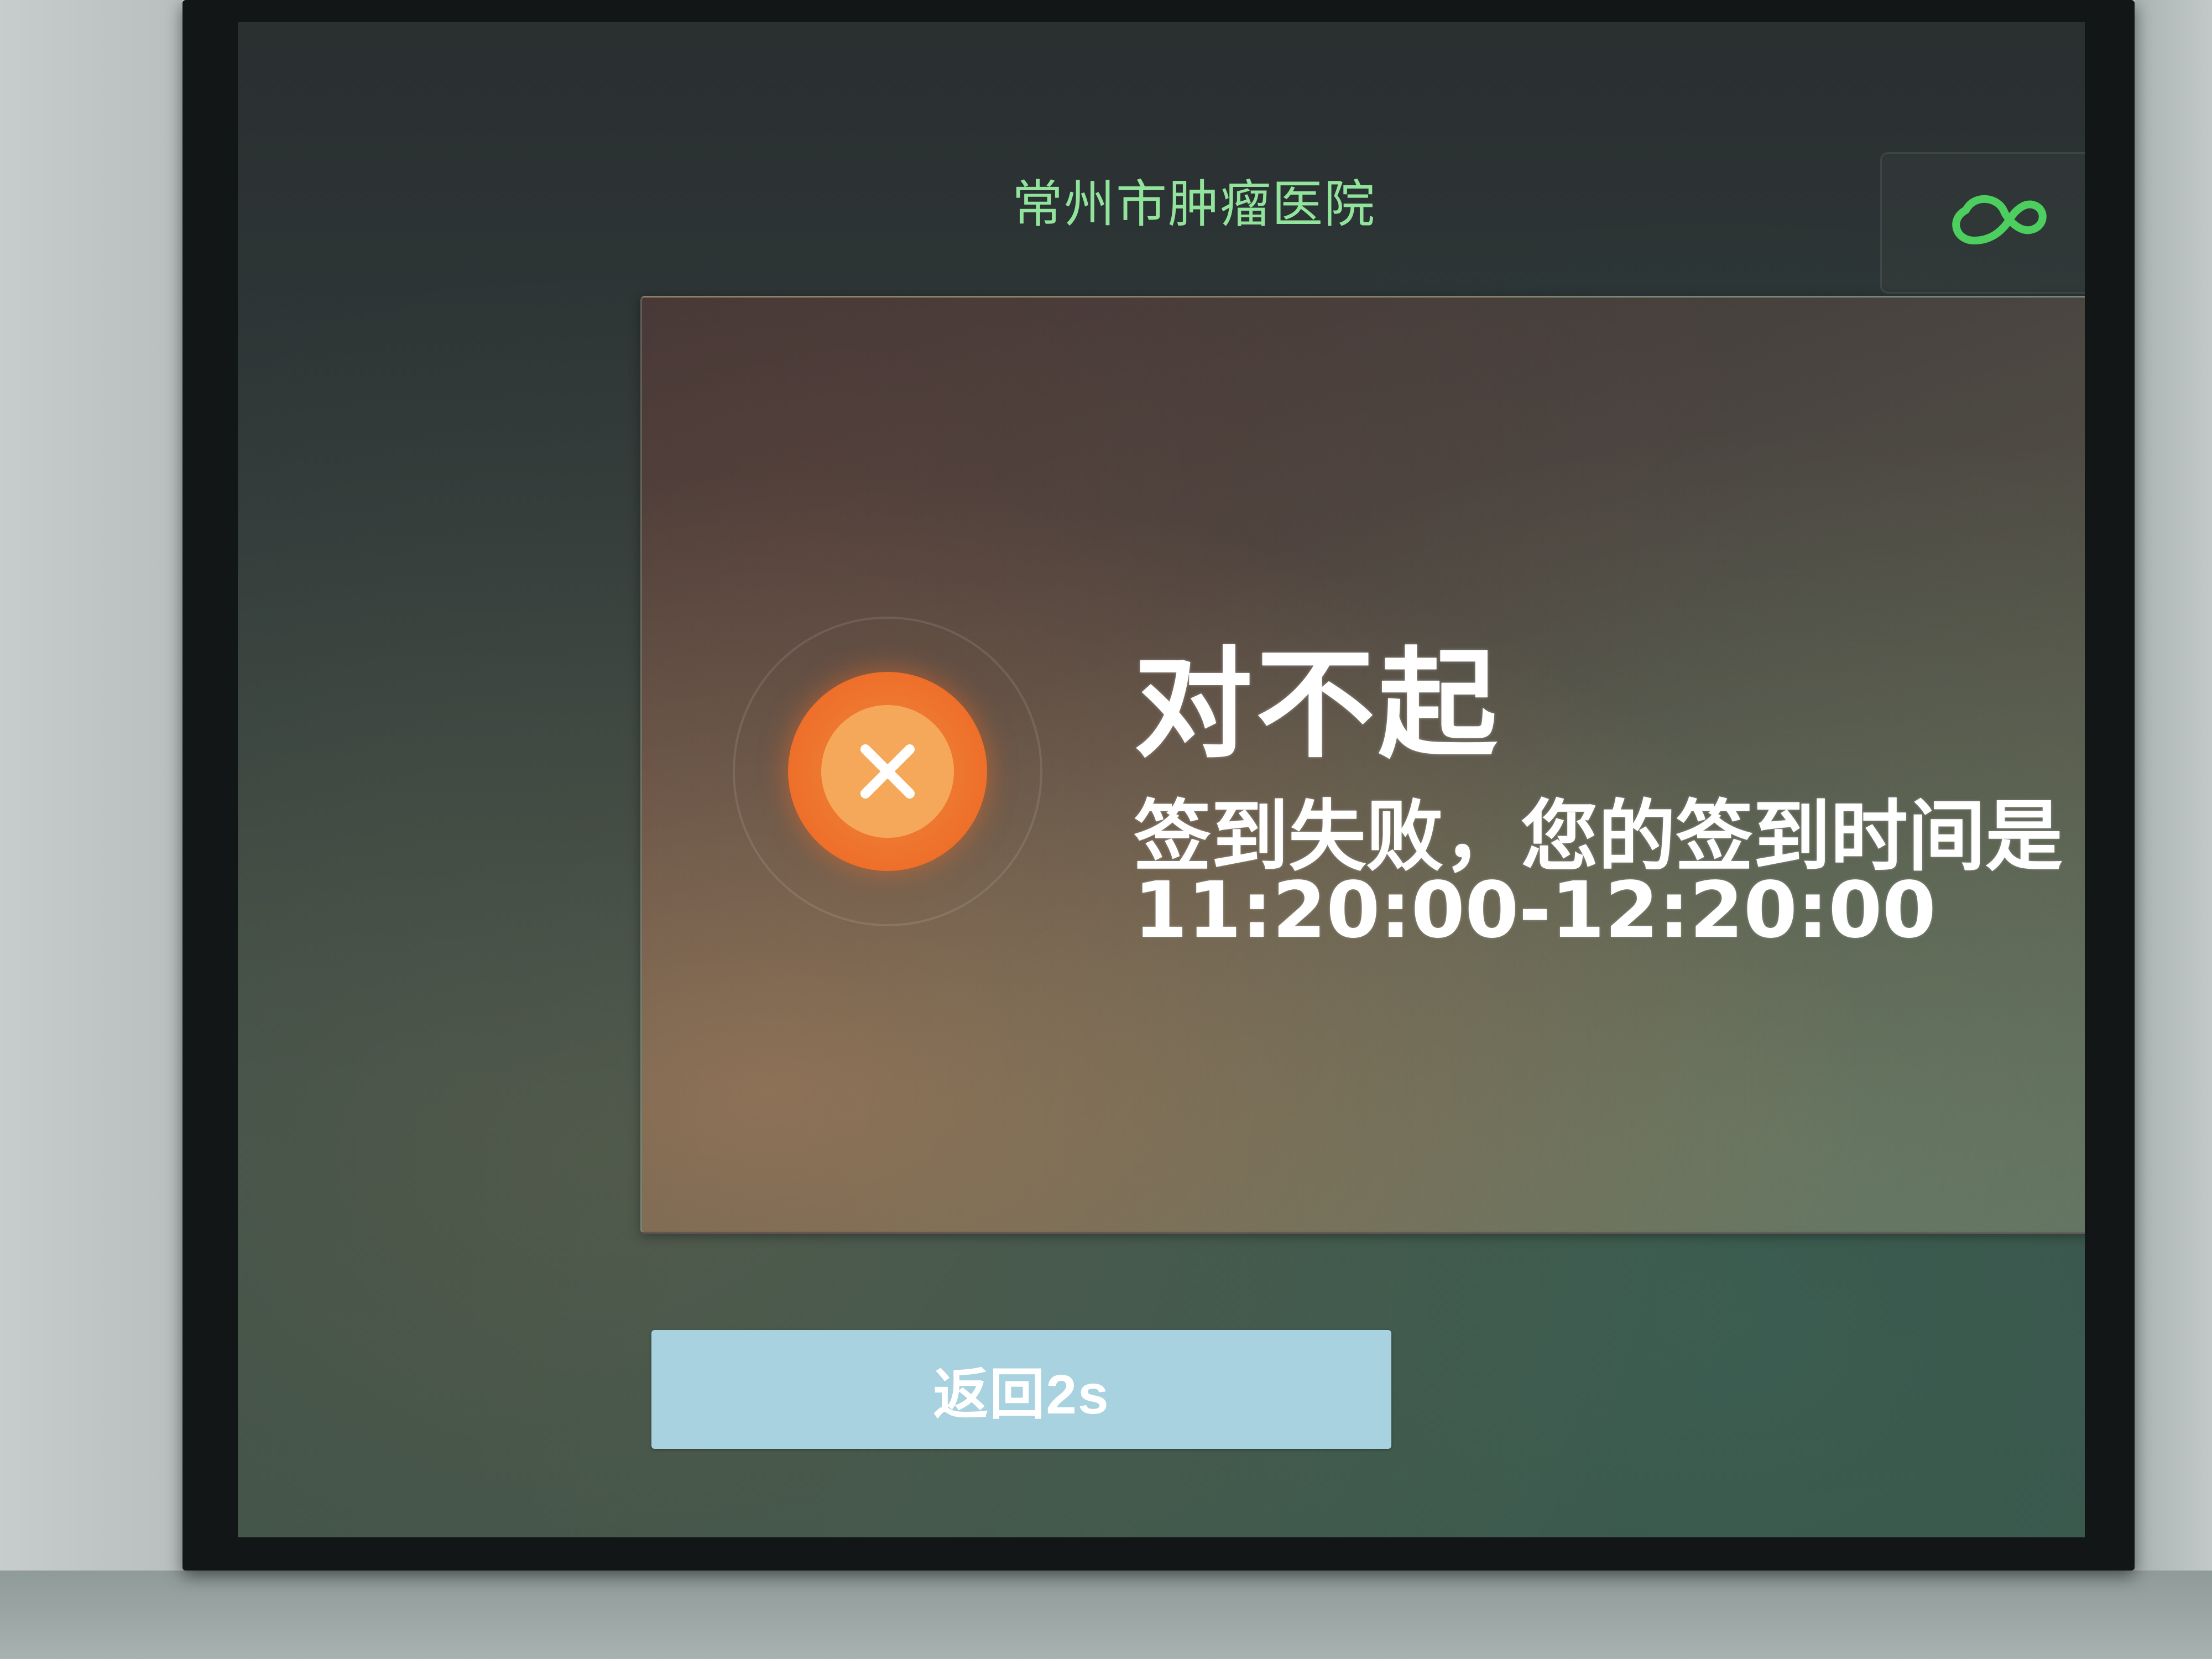 The image size is (2212, 1659). I want to click on hospital-name: 常州市肿瘤医院, so click(1194, 205).